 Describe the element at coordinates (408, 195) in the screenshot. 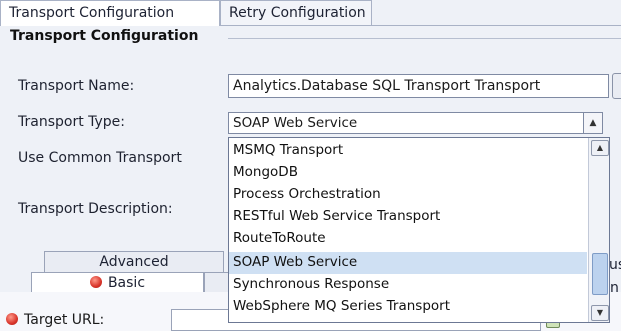

I see `option-process-orchestration: Process Orchestration` at that location.